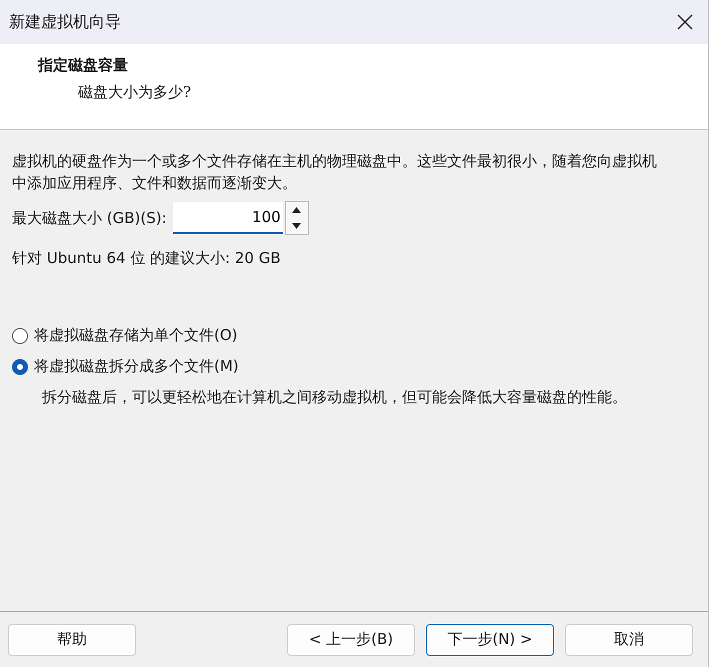 Image resolution: width=709 pixels, height=667 pixels. I want to click on dialog-button: 帮助, so click(72, 640).